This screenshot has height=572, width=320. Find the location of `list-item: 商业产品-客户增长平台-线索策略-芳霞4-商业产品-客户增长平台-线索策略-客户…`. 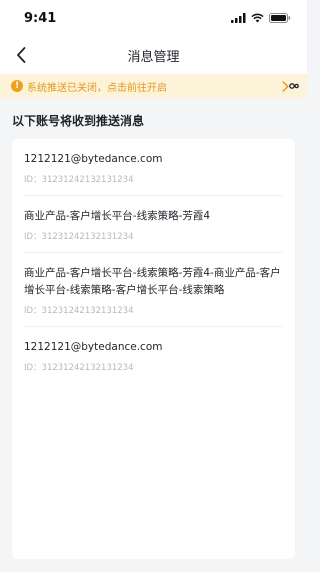

list-item: 商业产品-客户增长平台-线索策略-芳霞4-商业产品-客户增长平台-线索策略-客户… is located at coordinates (153, 290).